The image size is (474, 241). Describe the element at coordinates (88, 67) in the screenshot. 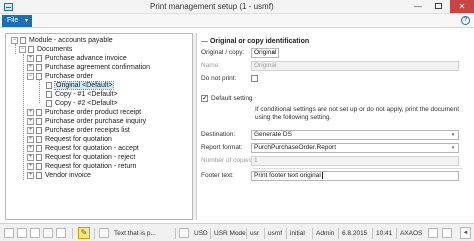

I see `tree-item-purchase-agreement-confirmation: + Purchase agreement confirmation` at that location.